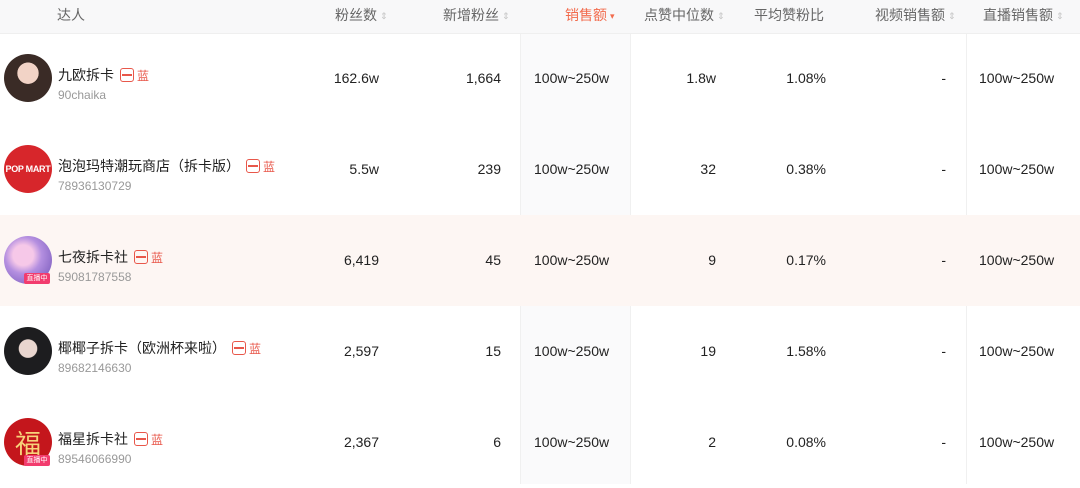  I want to click on avg-like-ratio-value: 1.58%, so click(806, 351).